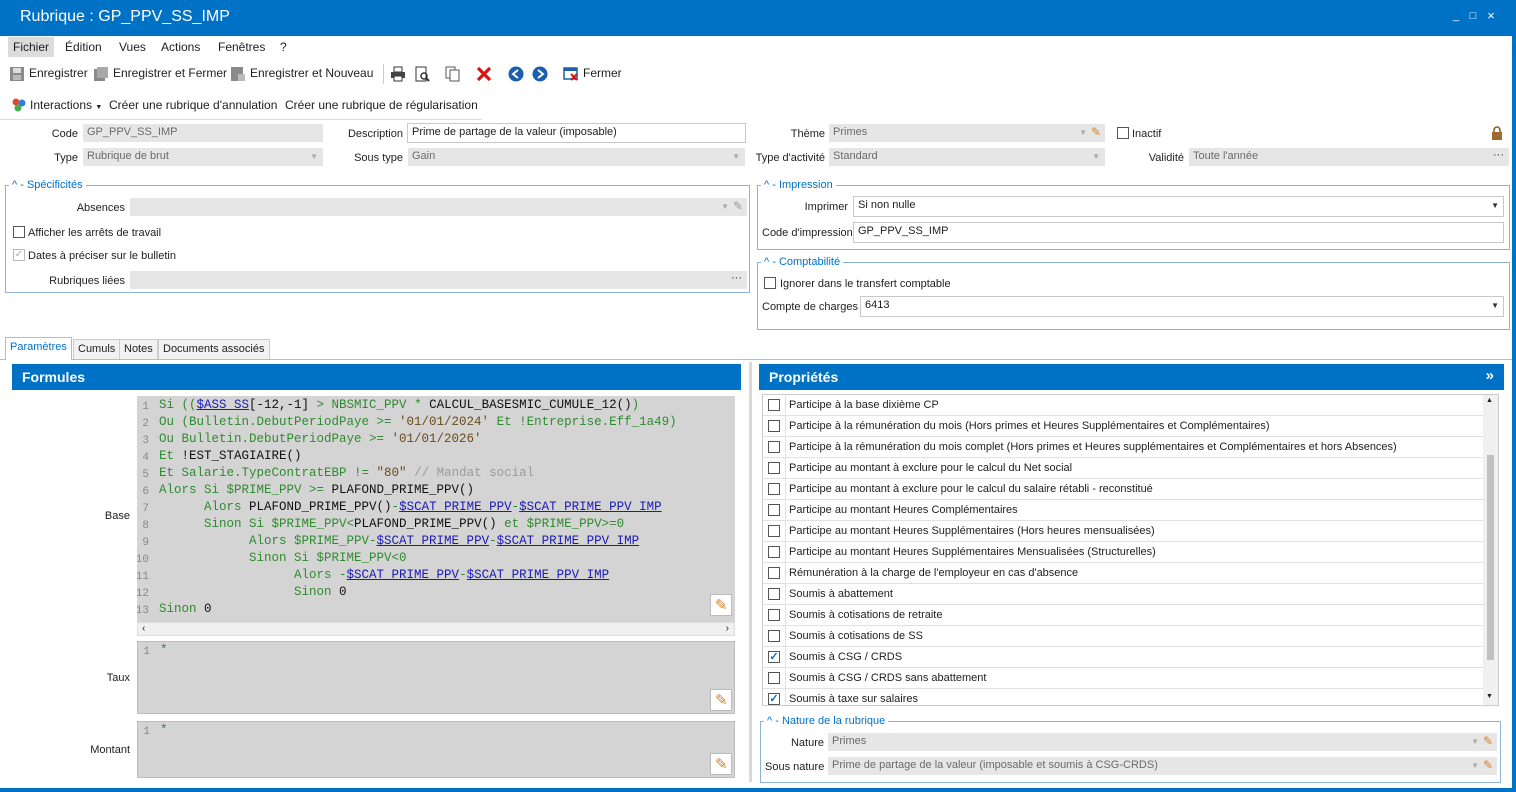 The image size is (1516, 792). Describe the element at coordinates (1123, 405) in the screenshot. I see `property-row: Participe à la base dixième CP` at that location.